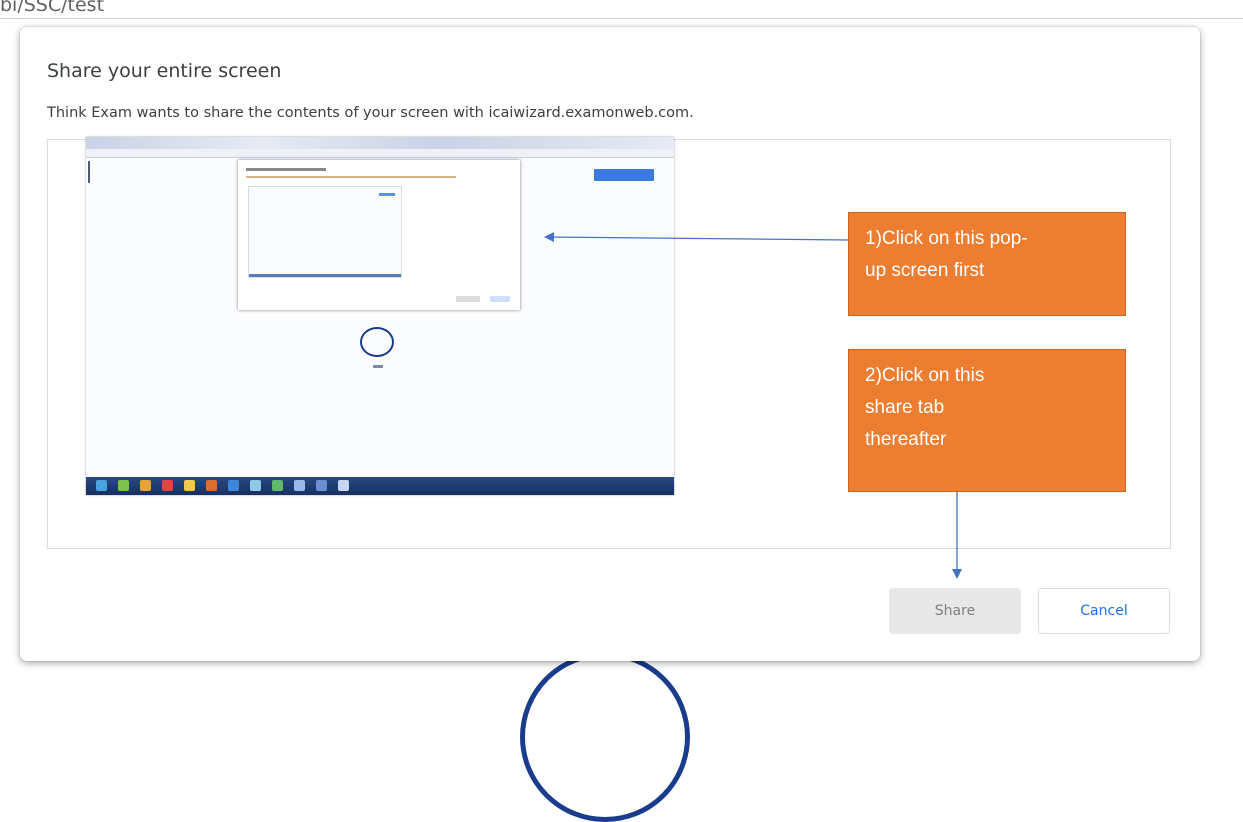 The height and width of the screenshot is (822, 1243). I want to click on instruction-callout-1: 1)Click on this pop- up screen first, so click(987, 264).